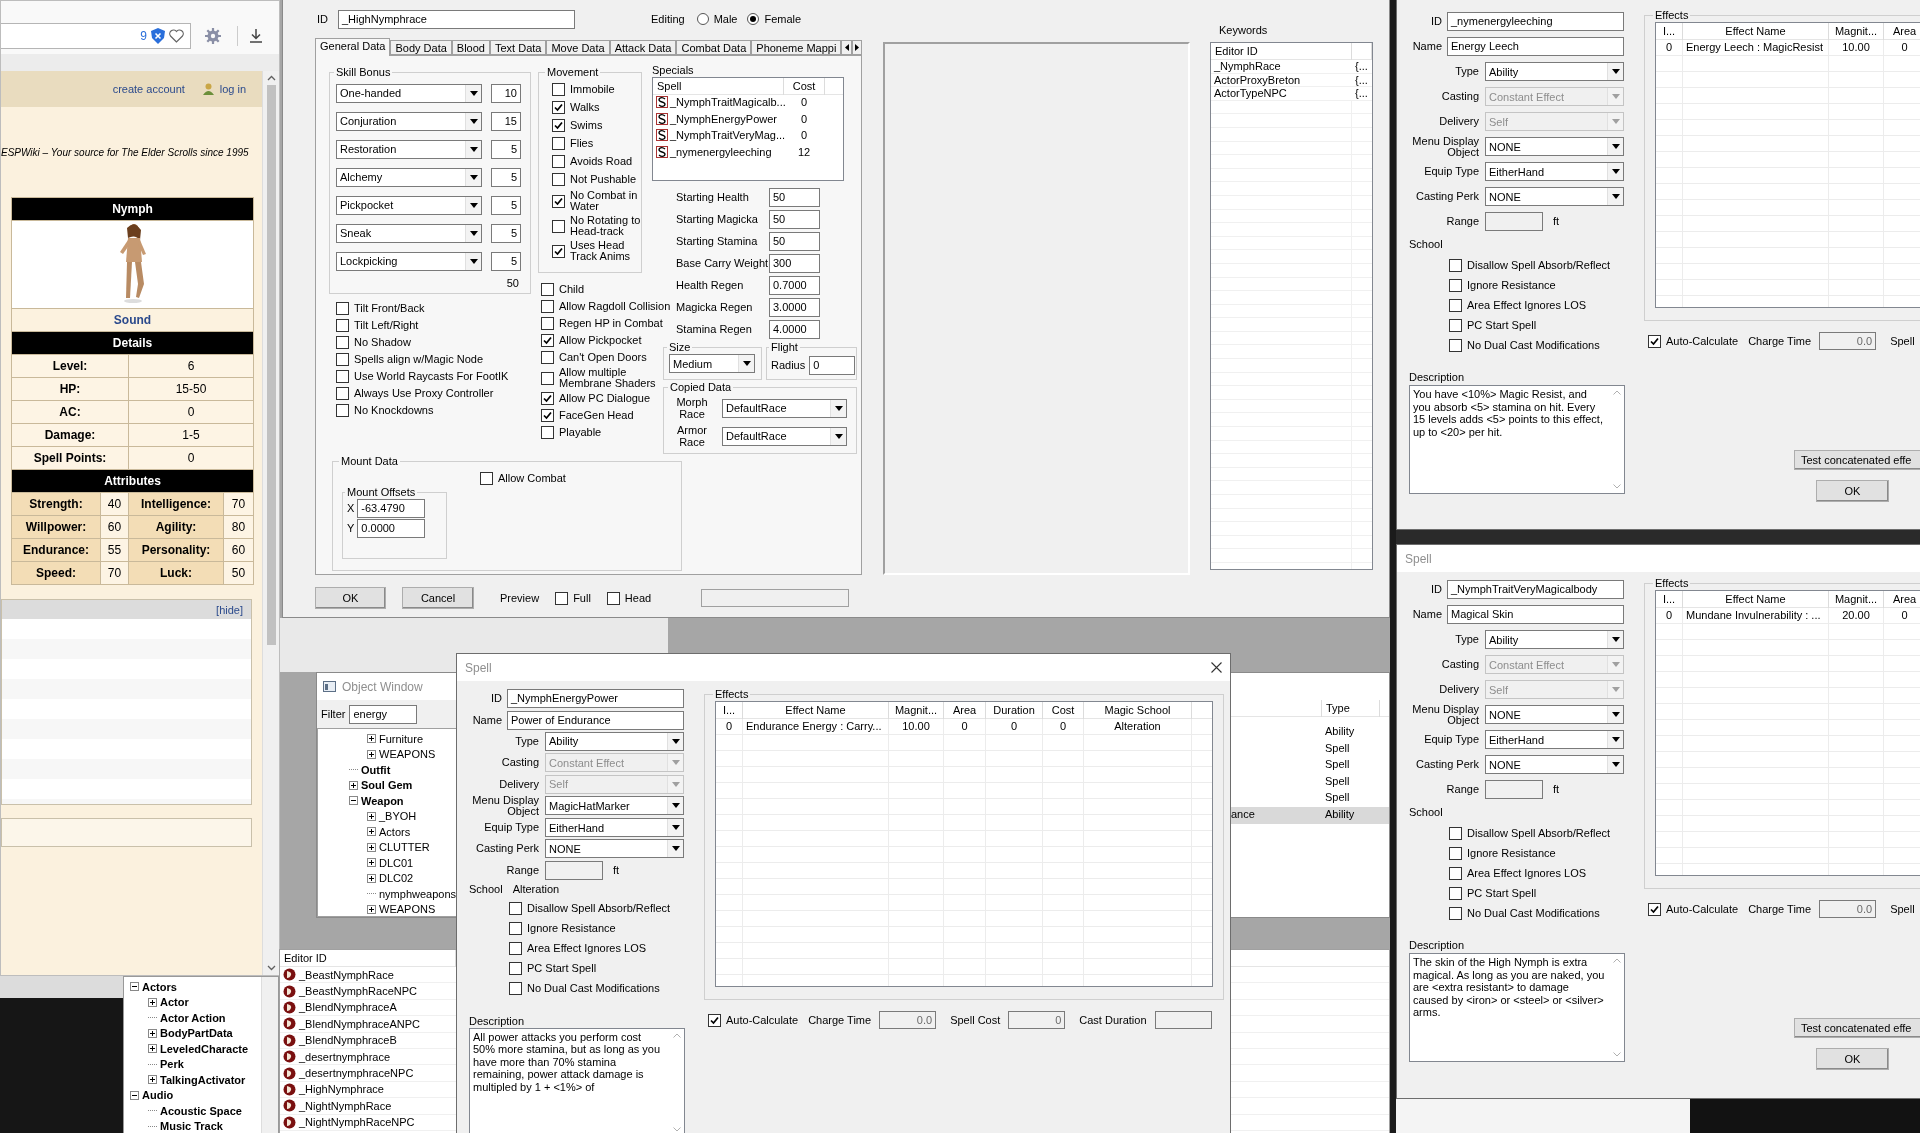  What do you see at coordinates (356, 1073) in the screenshot?
I see `table-cell: _desertnymphraceNPC` at bounding box center [356, 1073].